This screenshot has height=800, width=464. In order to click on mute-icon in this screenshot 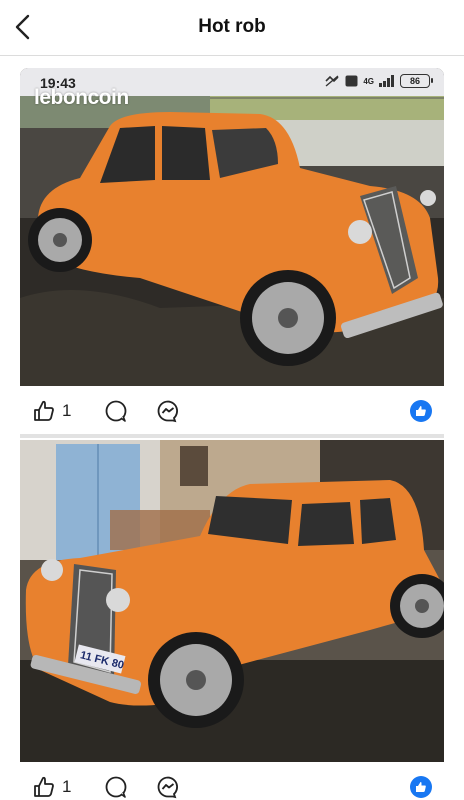, I will do `click(332, 81)`.